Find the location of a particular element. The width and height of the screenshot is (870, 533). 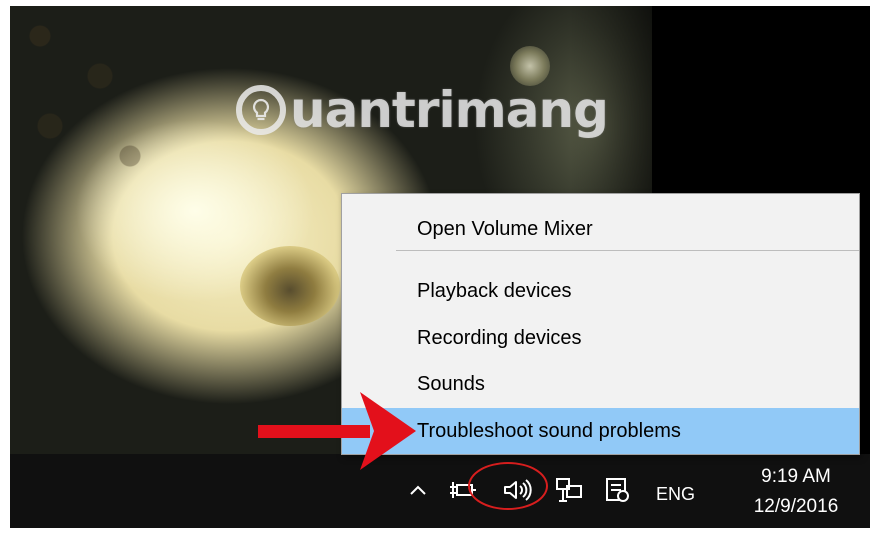

arrow-shaft is located at coordinates (314, 431).